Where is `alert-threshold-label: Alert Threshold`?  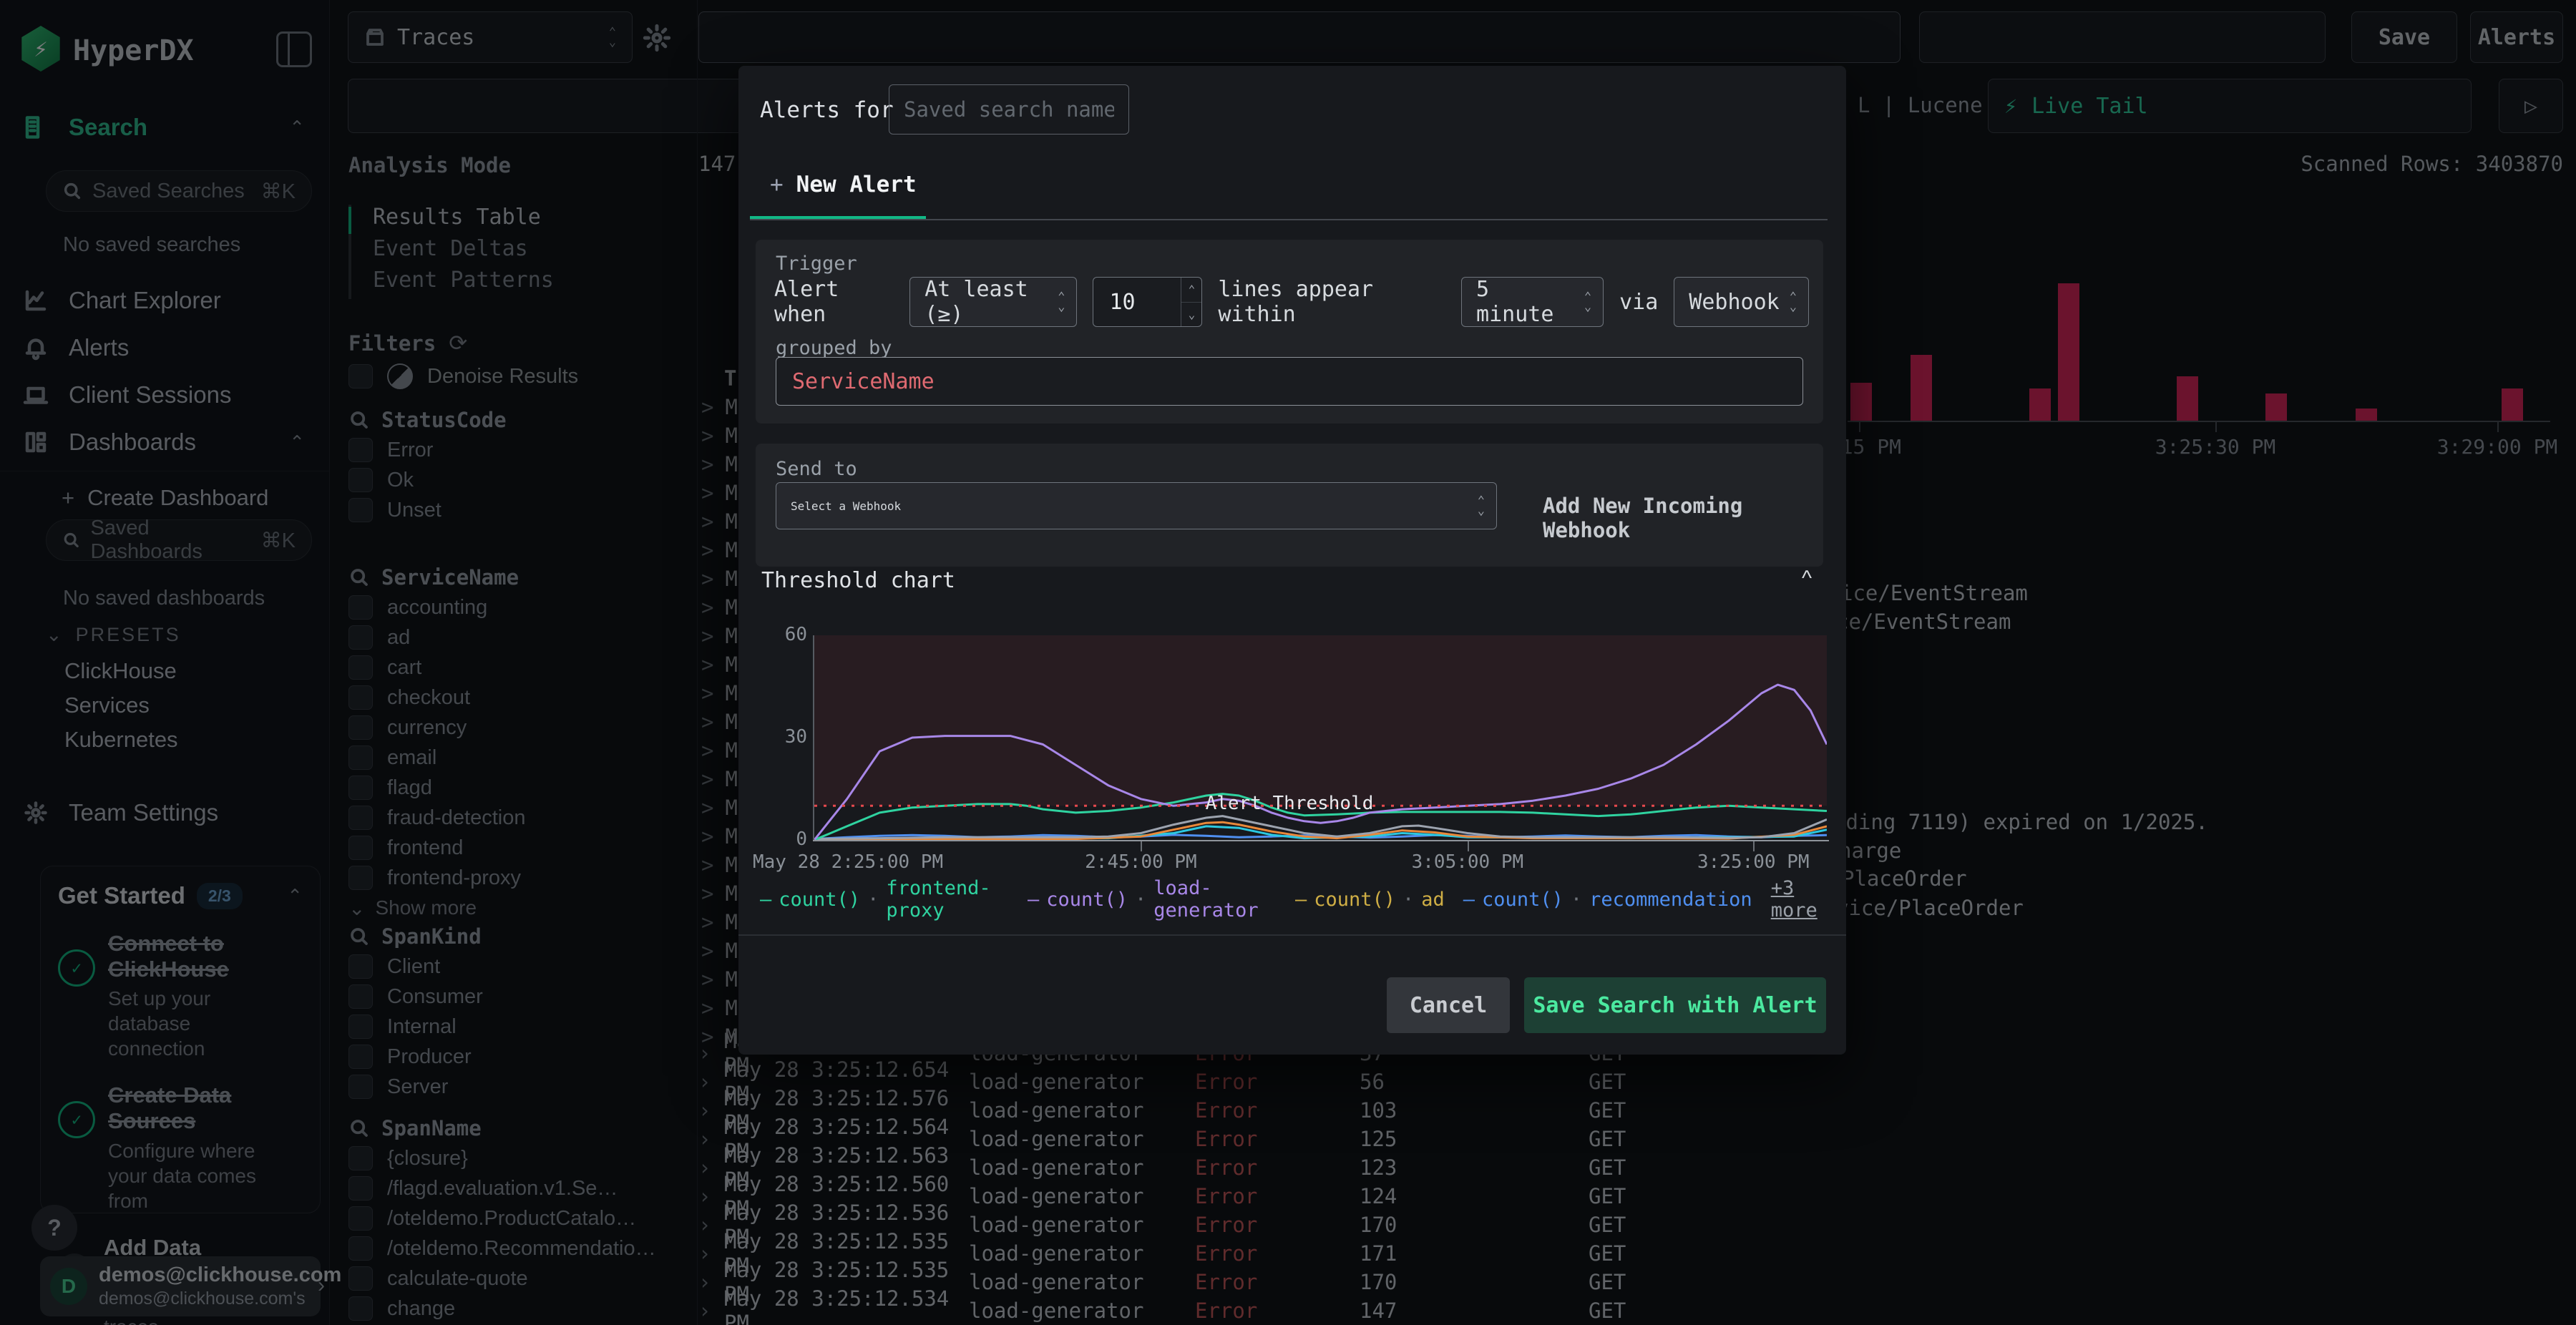 alert-threshold-label: Alert Threshold is located at coordinates (1289, 803).